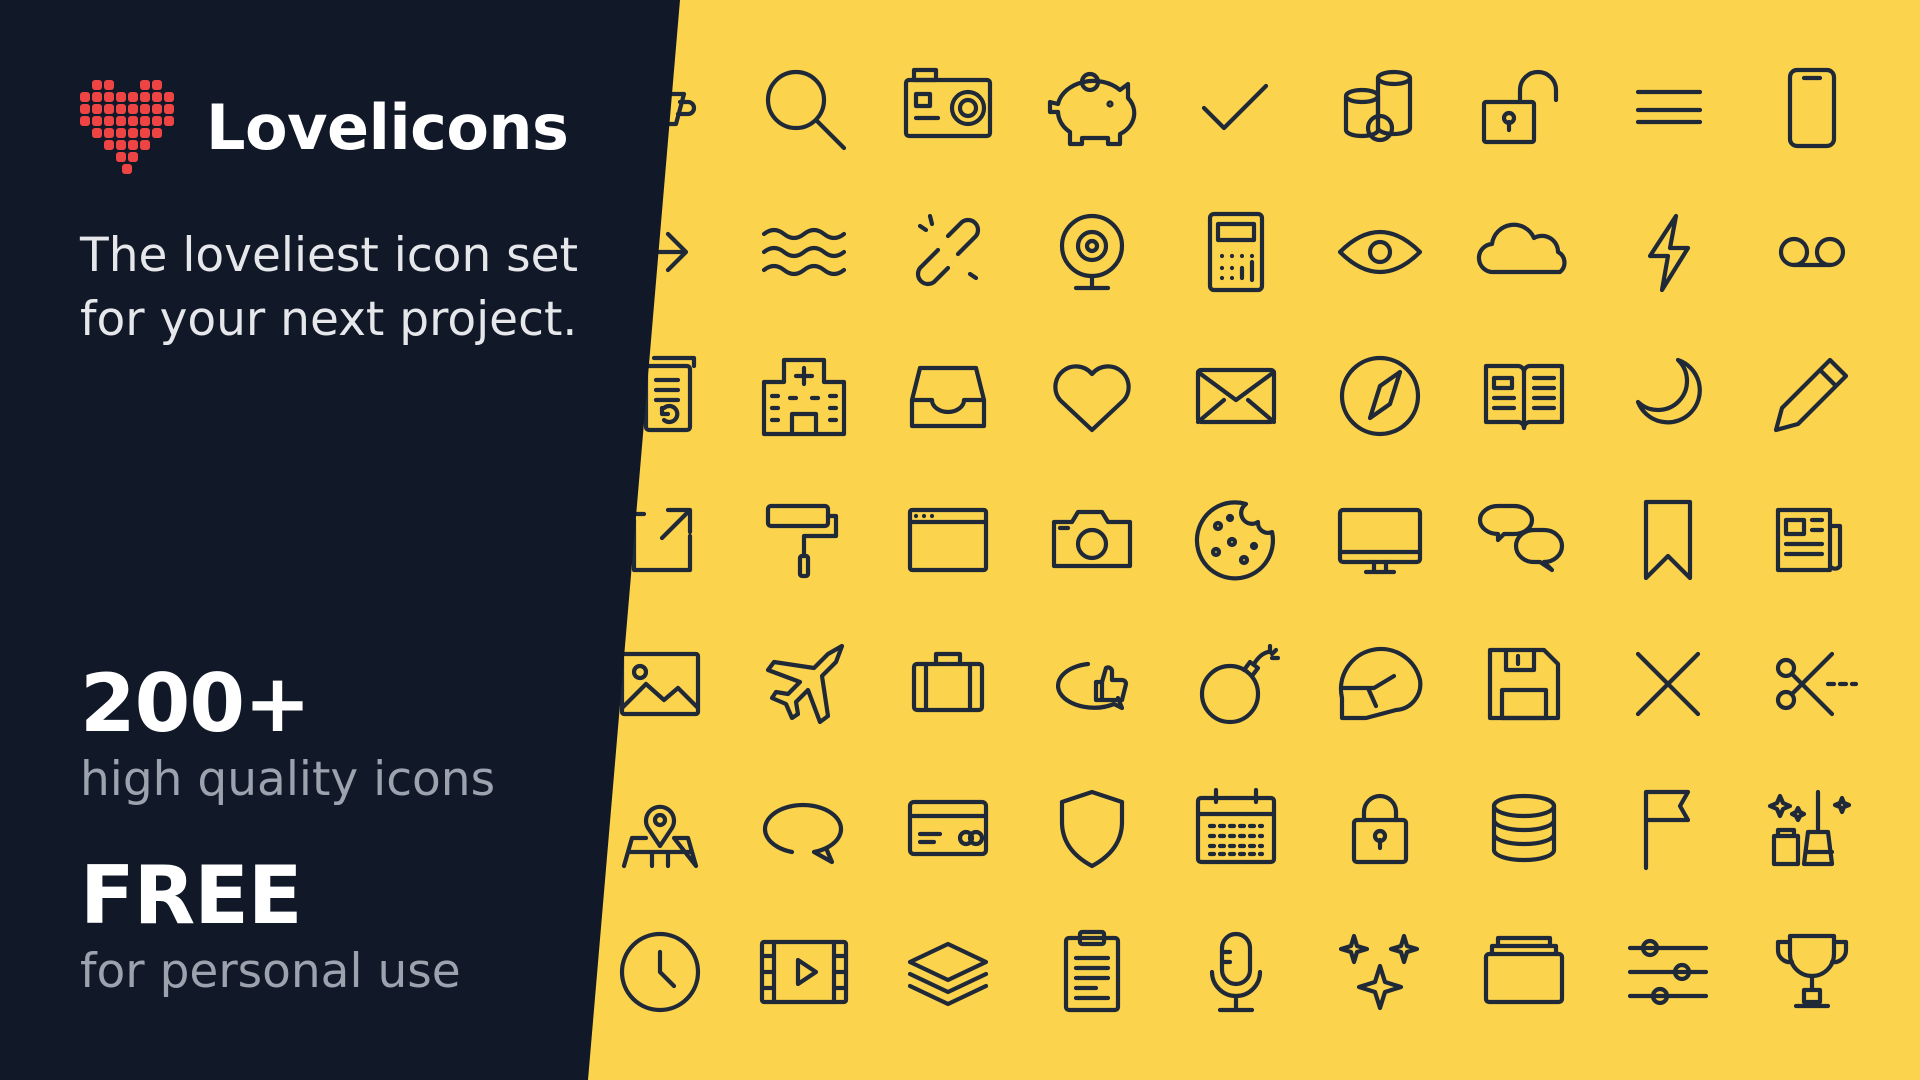 This screenshot has height=1080, width=1920. What do you see at coordinates (948, 540) in the screenshot?
I see `browser-window-icon` at bounding box center [948, 540].